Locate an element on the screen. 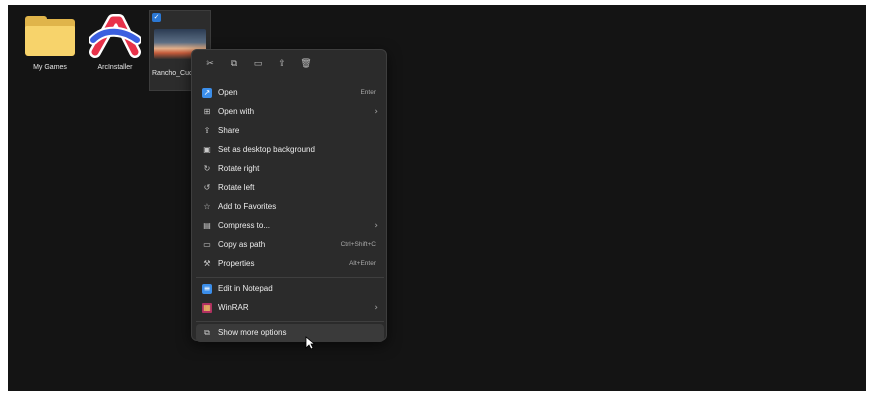  delete-icon: 🗑 is located at coordinates (306, 64).